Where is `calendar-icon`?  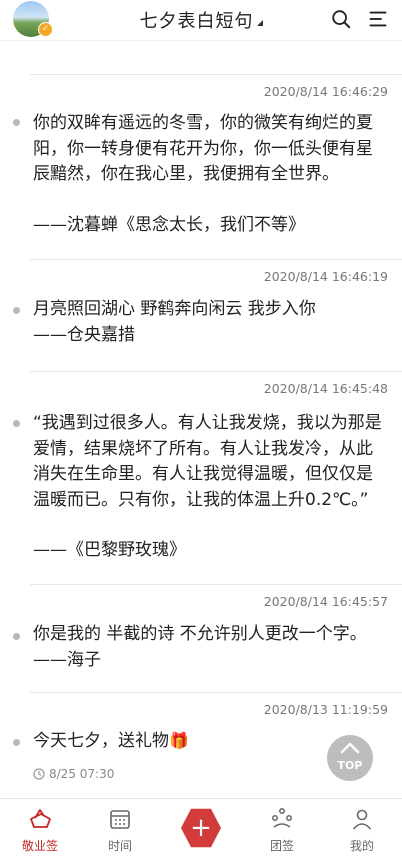
calendar-icon is located at coordinates (120, 819).